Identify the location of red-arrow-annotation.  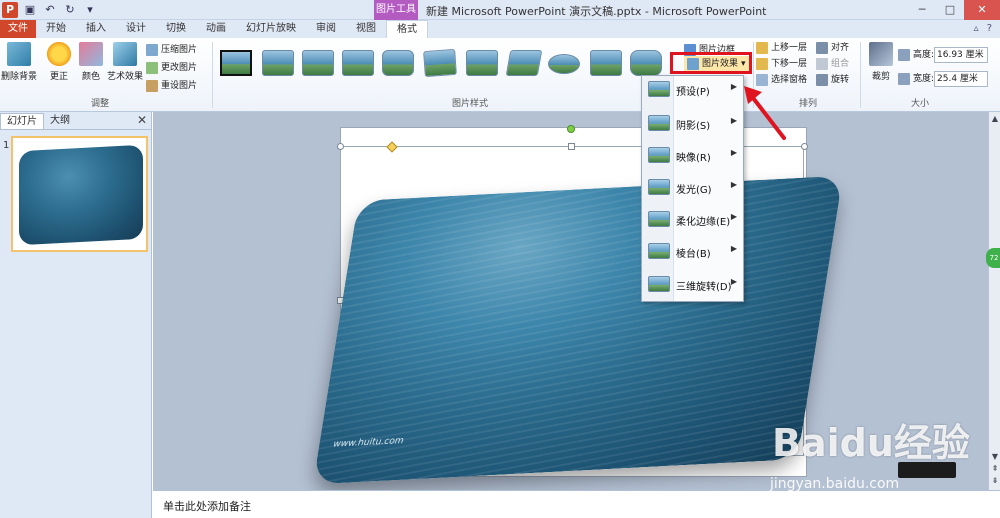
(765, 113).